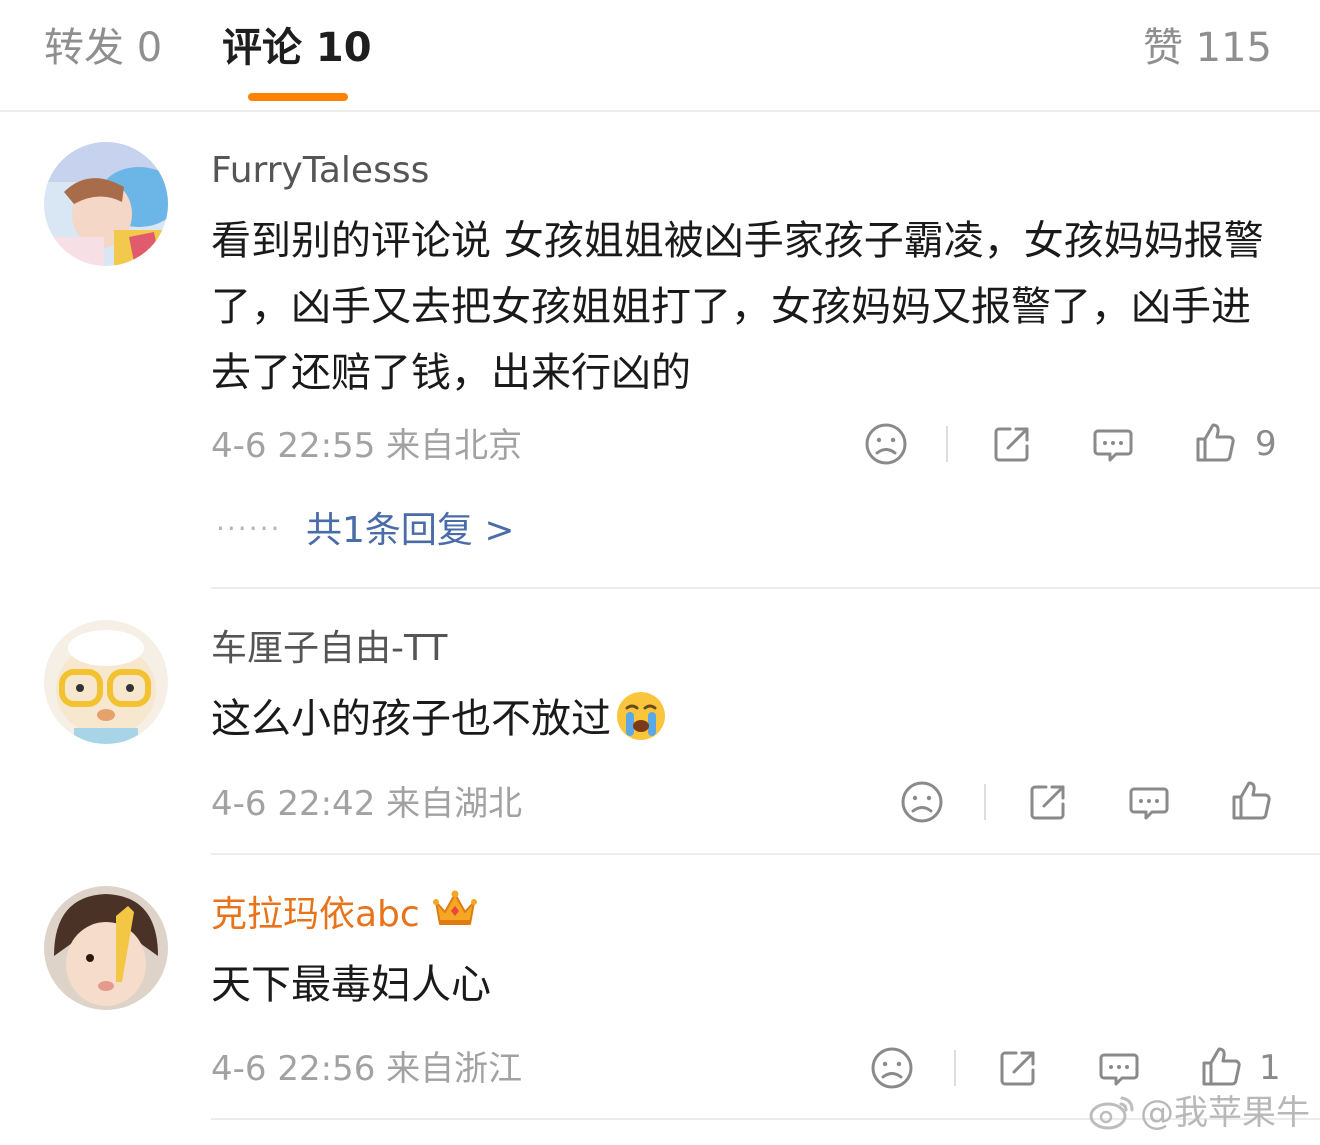 This screenshot has height=1145, width=1320. I want to click on like-count: 9, so click(1266, 444).